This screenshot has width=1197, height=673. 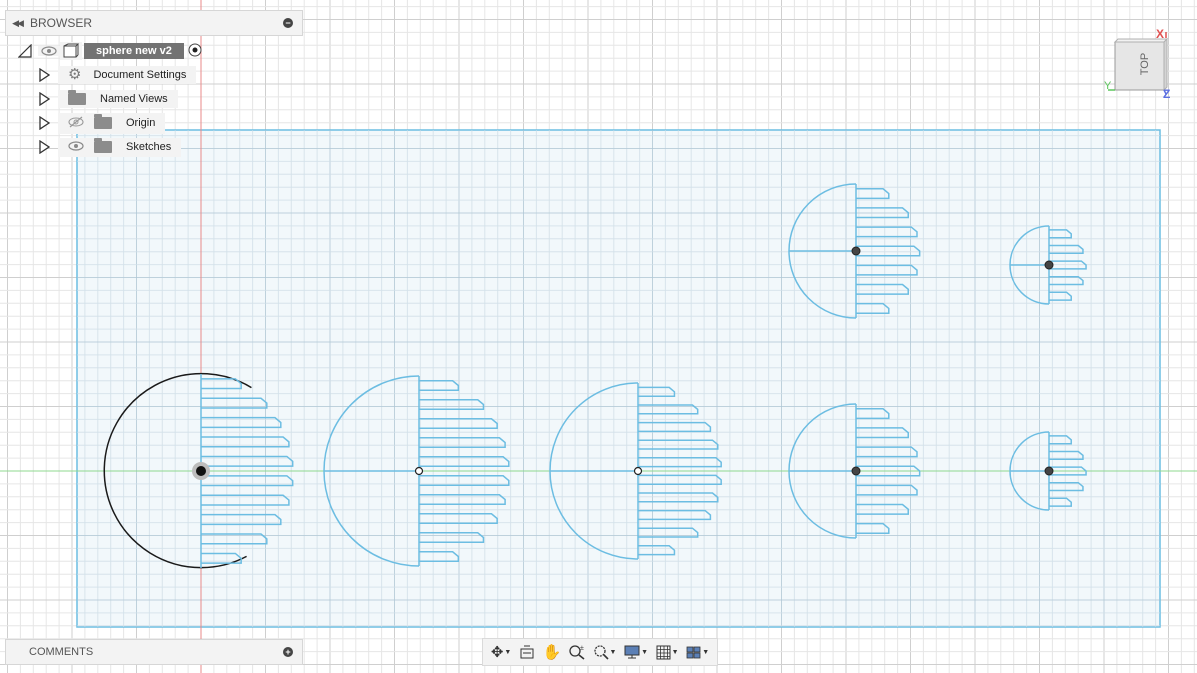 I want to click on add-comment-icon: +, so click(x=288, y=652).